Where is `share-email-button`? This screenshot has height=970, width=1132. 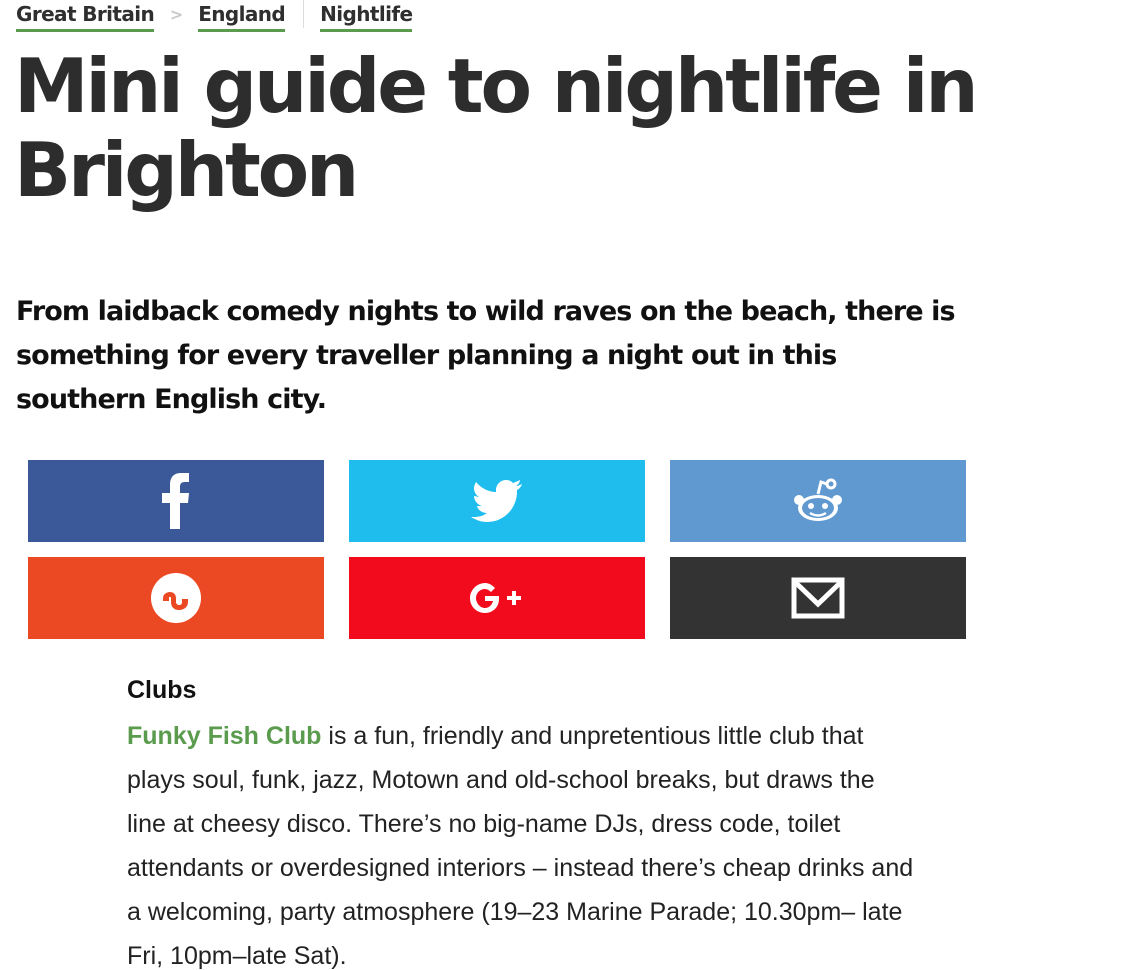
share-email-button is located at coordinates (818, 598).